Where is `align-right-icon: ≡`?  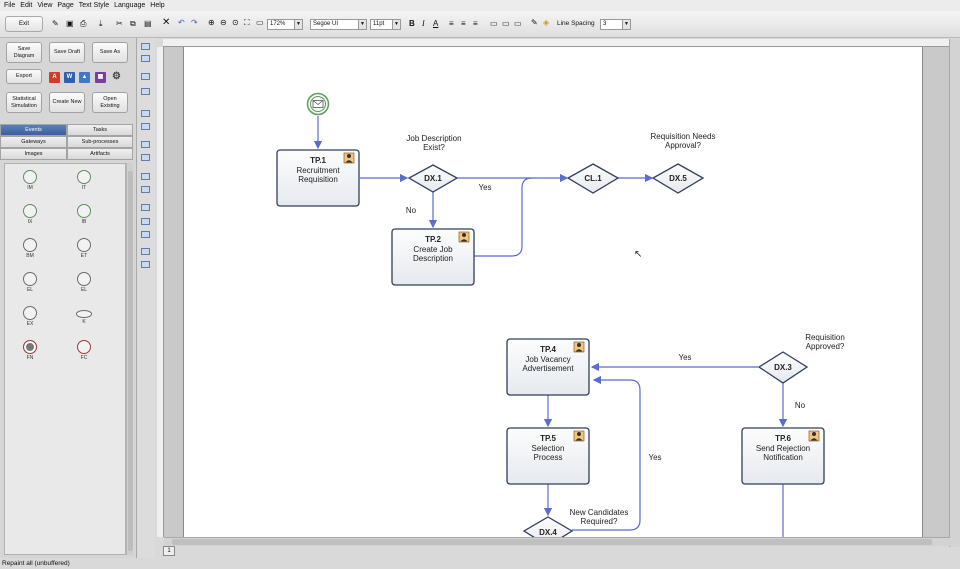 align-right-icon: ≡ is located at coordinates (475, 24).